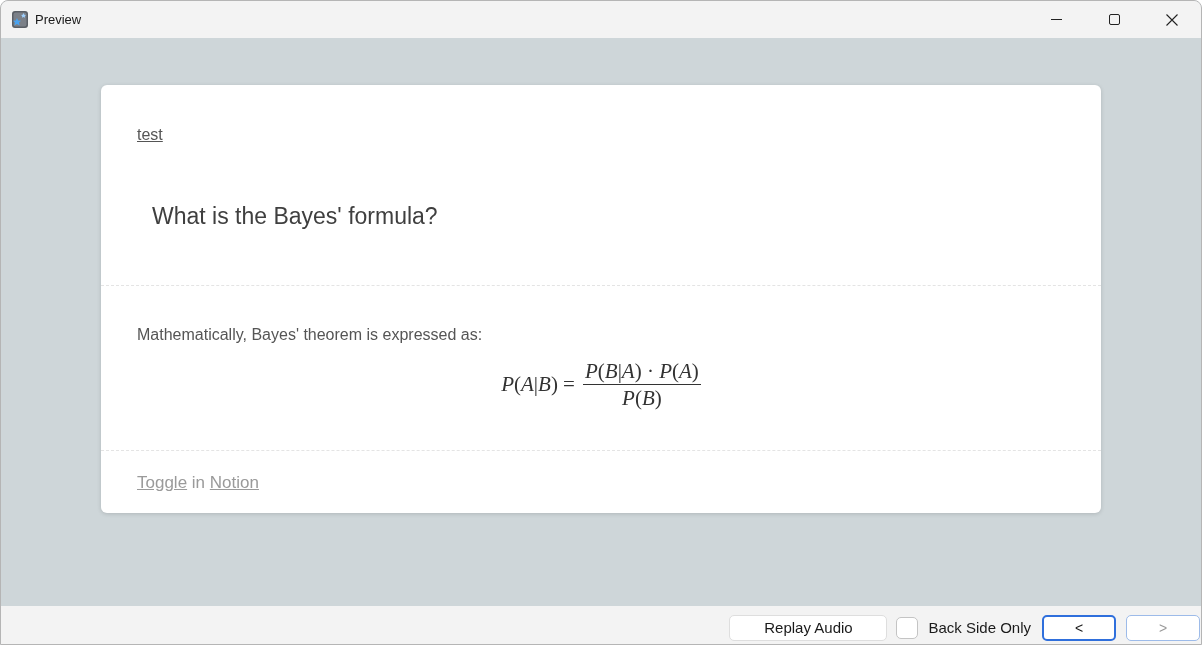  What do you see at coordinates (198, 483) in the screenshot?
I see `footer-note: Toggle in Notion` at bounding box center [198, 483].